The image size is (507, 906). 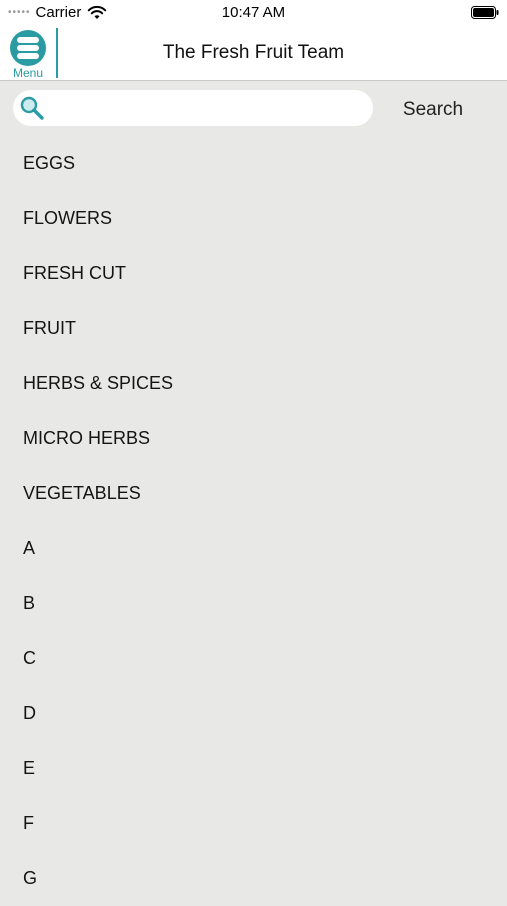 I want to click on search-input, so click(x=208, y=108).